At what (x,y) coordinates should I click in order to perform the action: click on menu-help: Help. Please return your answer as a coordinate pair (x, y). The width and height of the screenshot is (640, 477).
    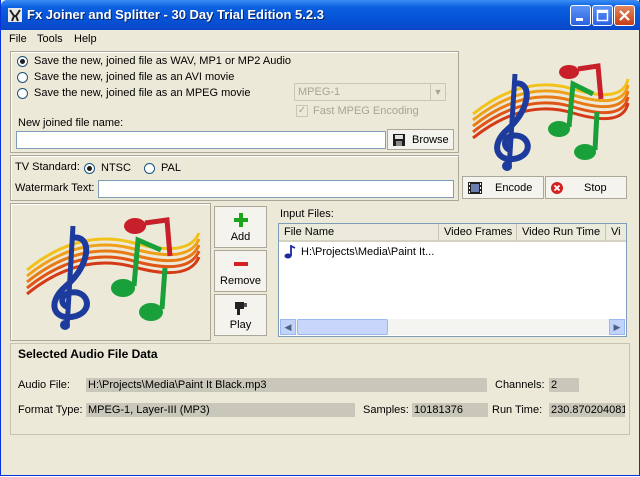
    Looking at the image, I should click on (85, 39).